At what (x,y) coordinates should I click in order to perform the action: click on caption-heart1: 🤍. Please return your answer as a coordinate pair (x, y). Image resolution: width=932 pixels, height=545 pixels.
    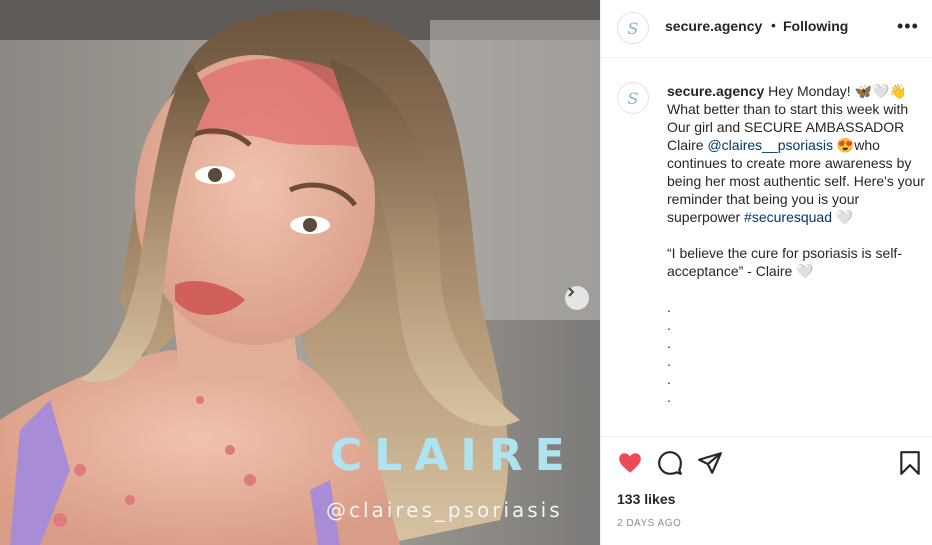
    Looking at the image, I should click on (843, 217).